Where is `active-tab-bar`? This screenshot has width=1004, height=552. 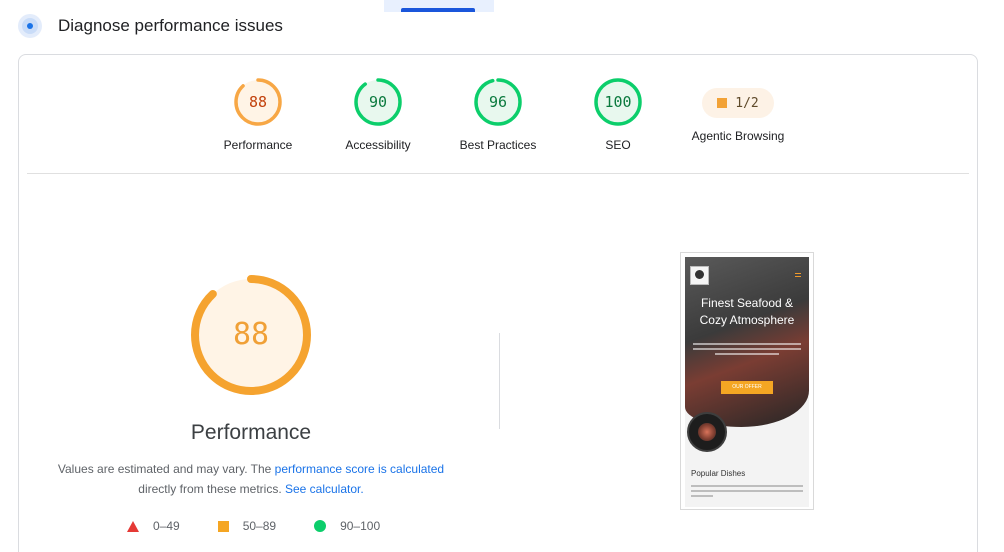 active-tab-bar is located at coordinates (438, 10).